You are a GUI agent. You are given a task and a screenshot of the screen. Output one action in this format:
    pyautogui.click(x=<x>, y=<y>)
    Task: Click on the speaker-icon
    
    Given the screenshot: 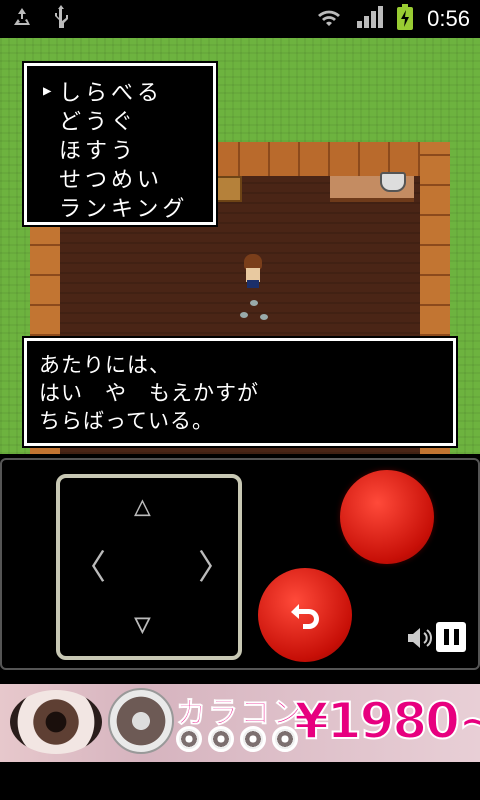 What is the action you would take?
    pyautogui.click(x=420, y=638)
    